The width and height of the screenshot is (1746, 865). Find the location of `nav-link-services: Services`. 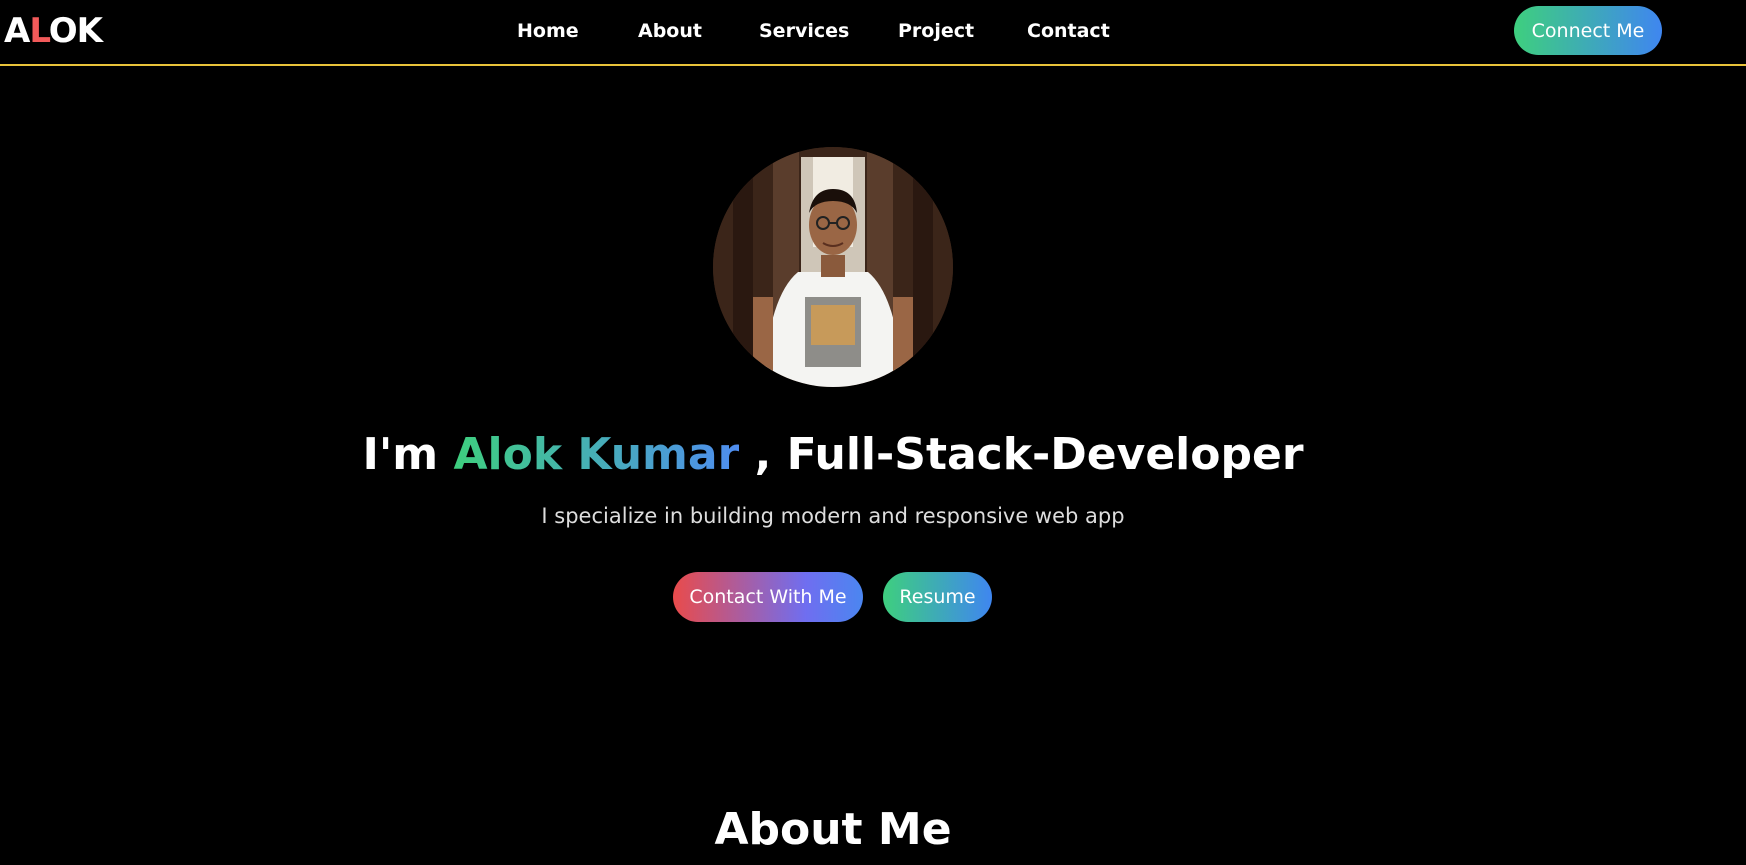

nav-link-services: Services is located at coordinates (804, 31).